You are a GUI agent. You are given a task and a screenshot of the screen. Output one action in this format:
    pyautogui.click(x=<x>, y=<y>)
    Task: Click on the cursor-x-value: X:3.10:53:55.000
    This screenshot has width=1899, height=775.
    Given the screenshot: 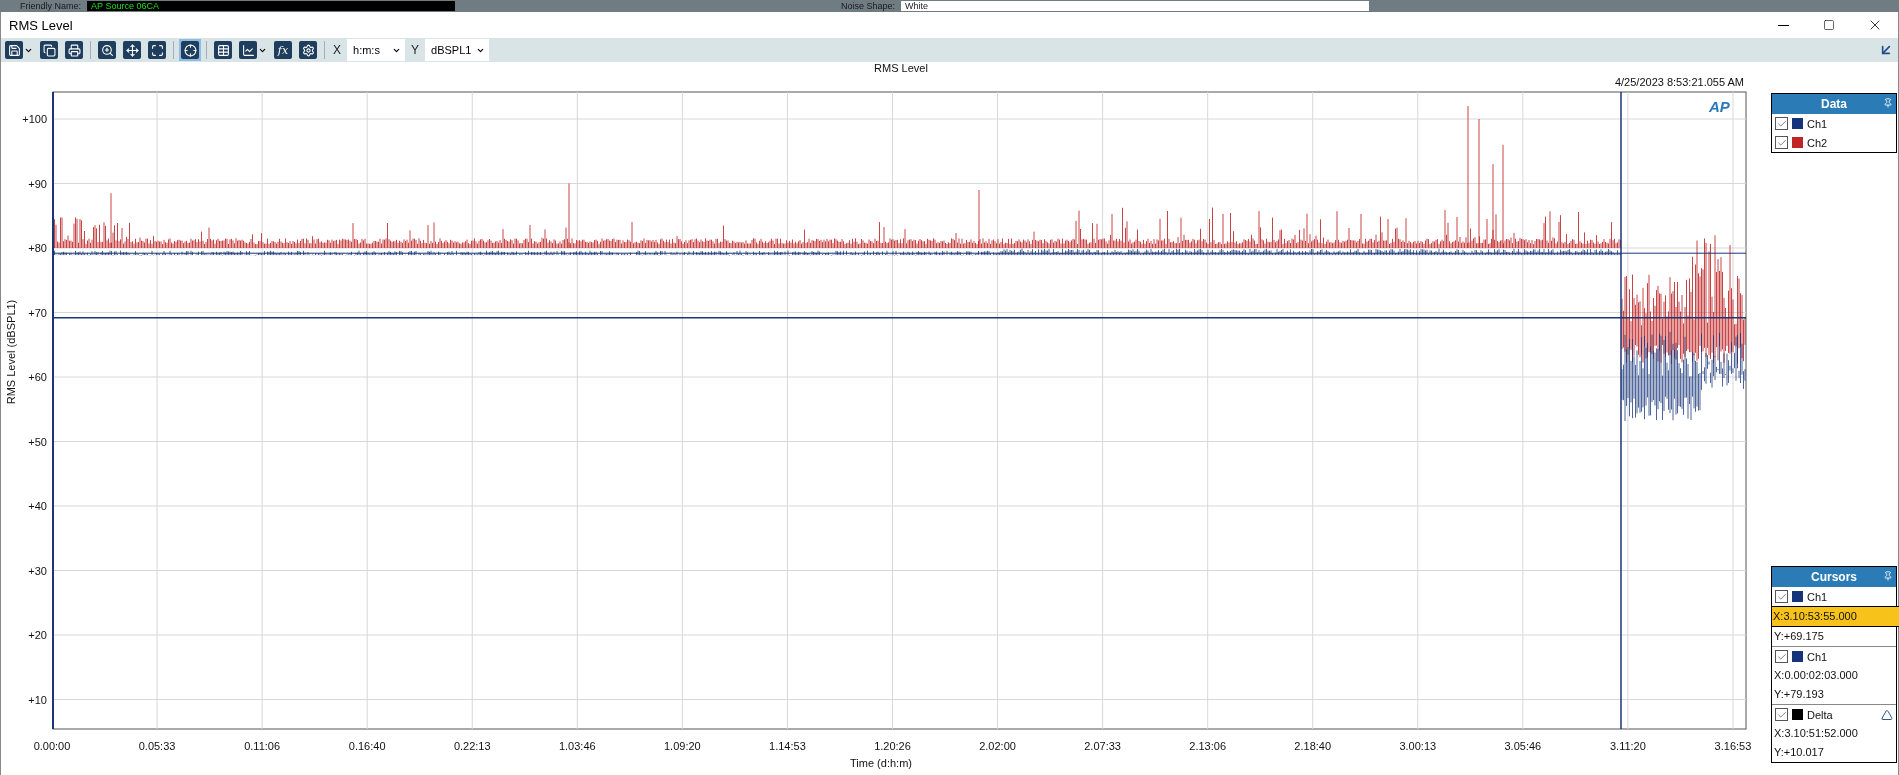 What is the action you would take?
    pyautogui.click(x=1835, y=616)
    